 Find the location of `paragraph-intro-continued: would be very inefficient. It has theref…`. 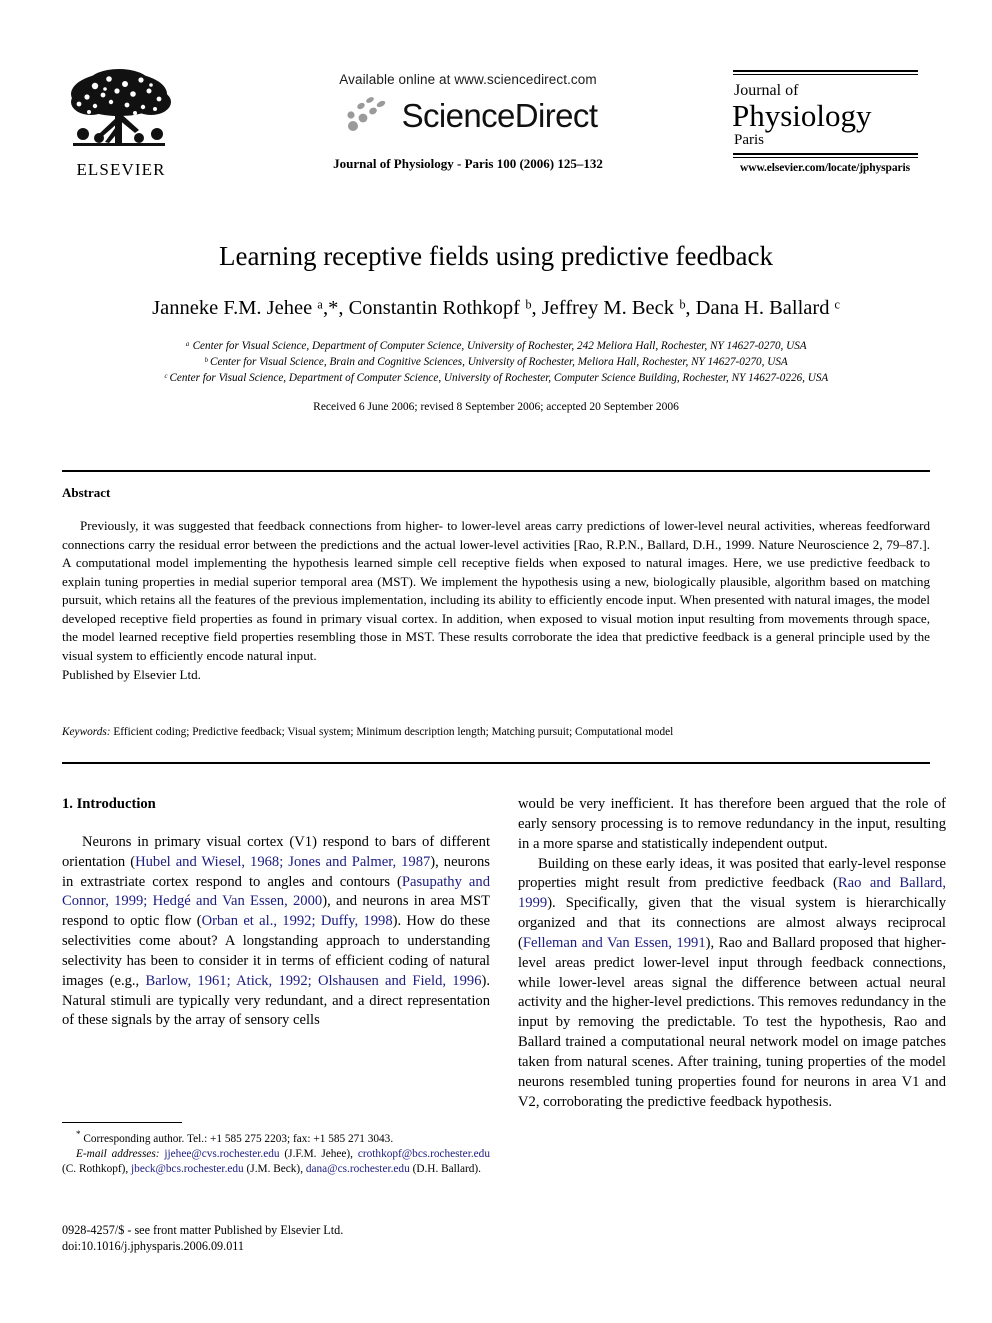

paragraph-intro-continued: would be very inefficient. It has theref… is located at coordinates (732, 824).